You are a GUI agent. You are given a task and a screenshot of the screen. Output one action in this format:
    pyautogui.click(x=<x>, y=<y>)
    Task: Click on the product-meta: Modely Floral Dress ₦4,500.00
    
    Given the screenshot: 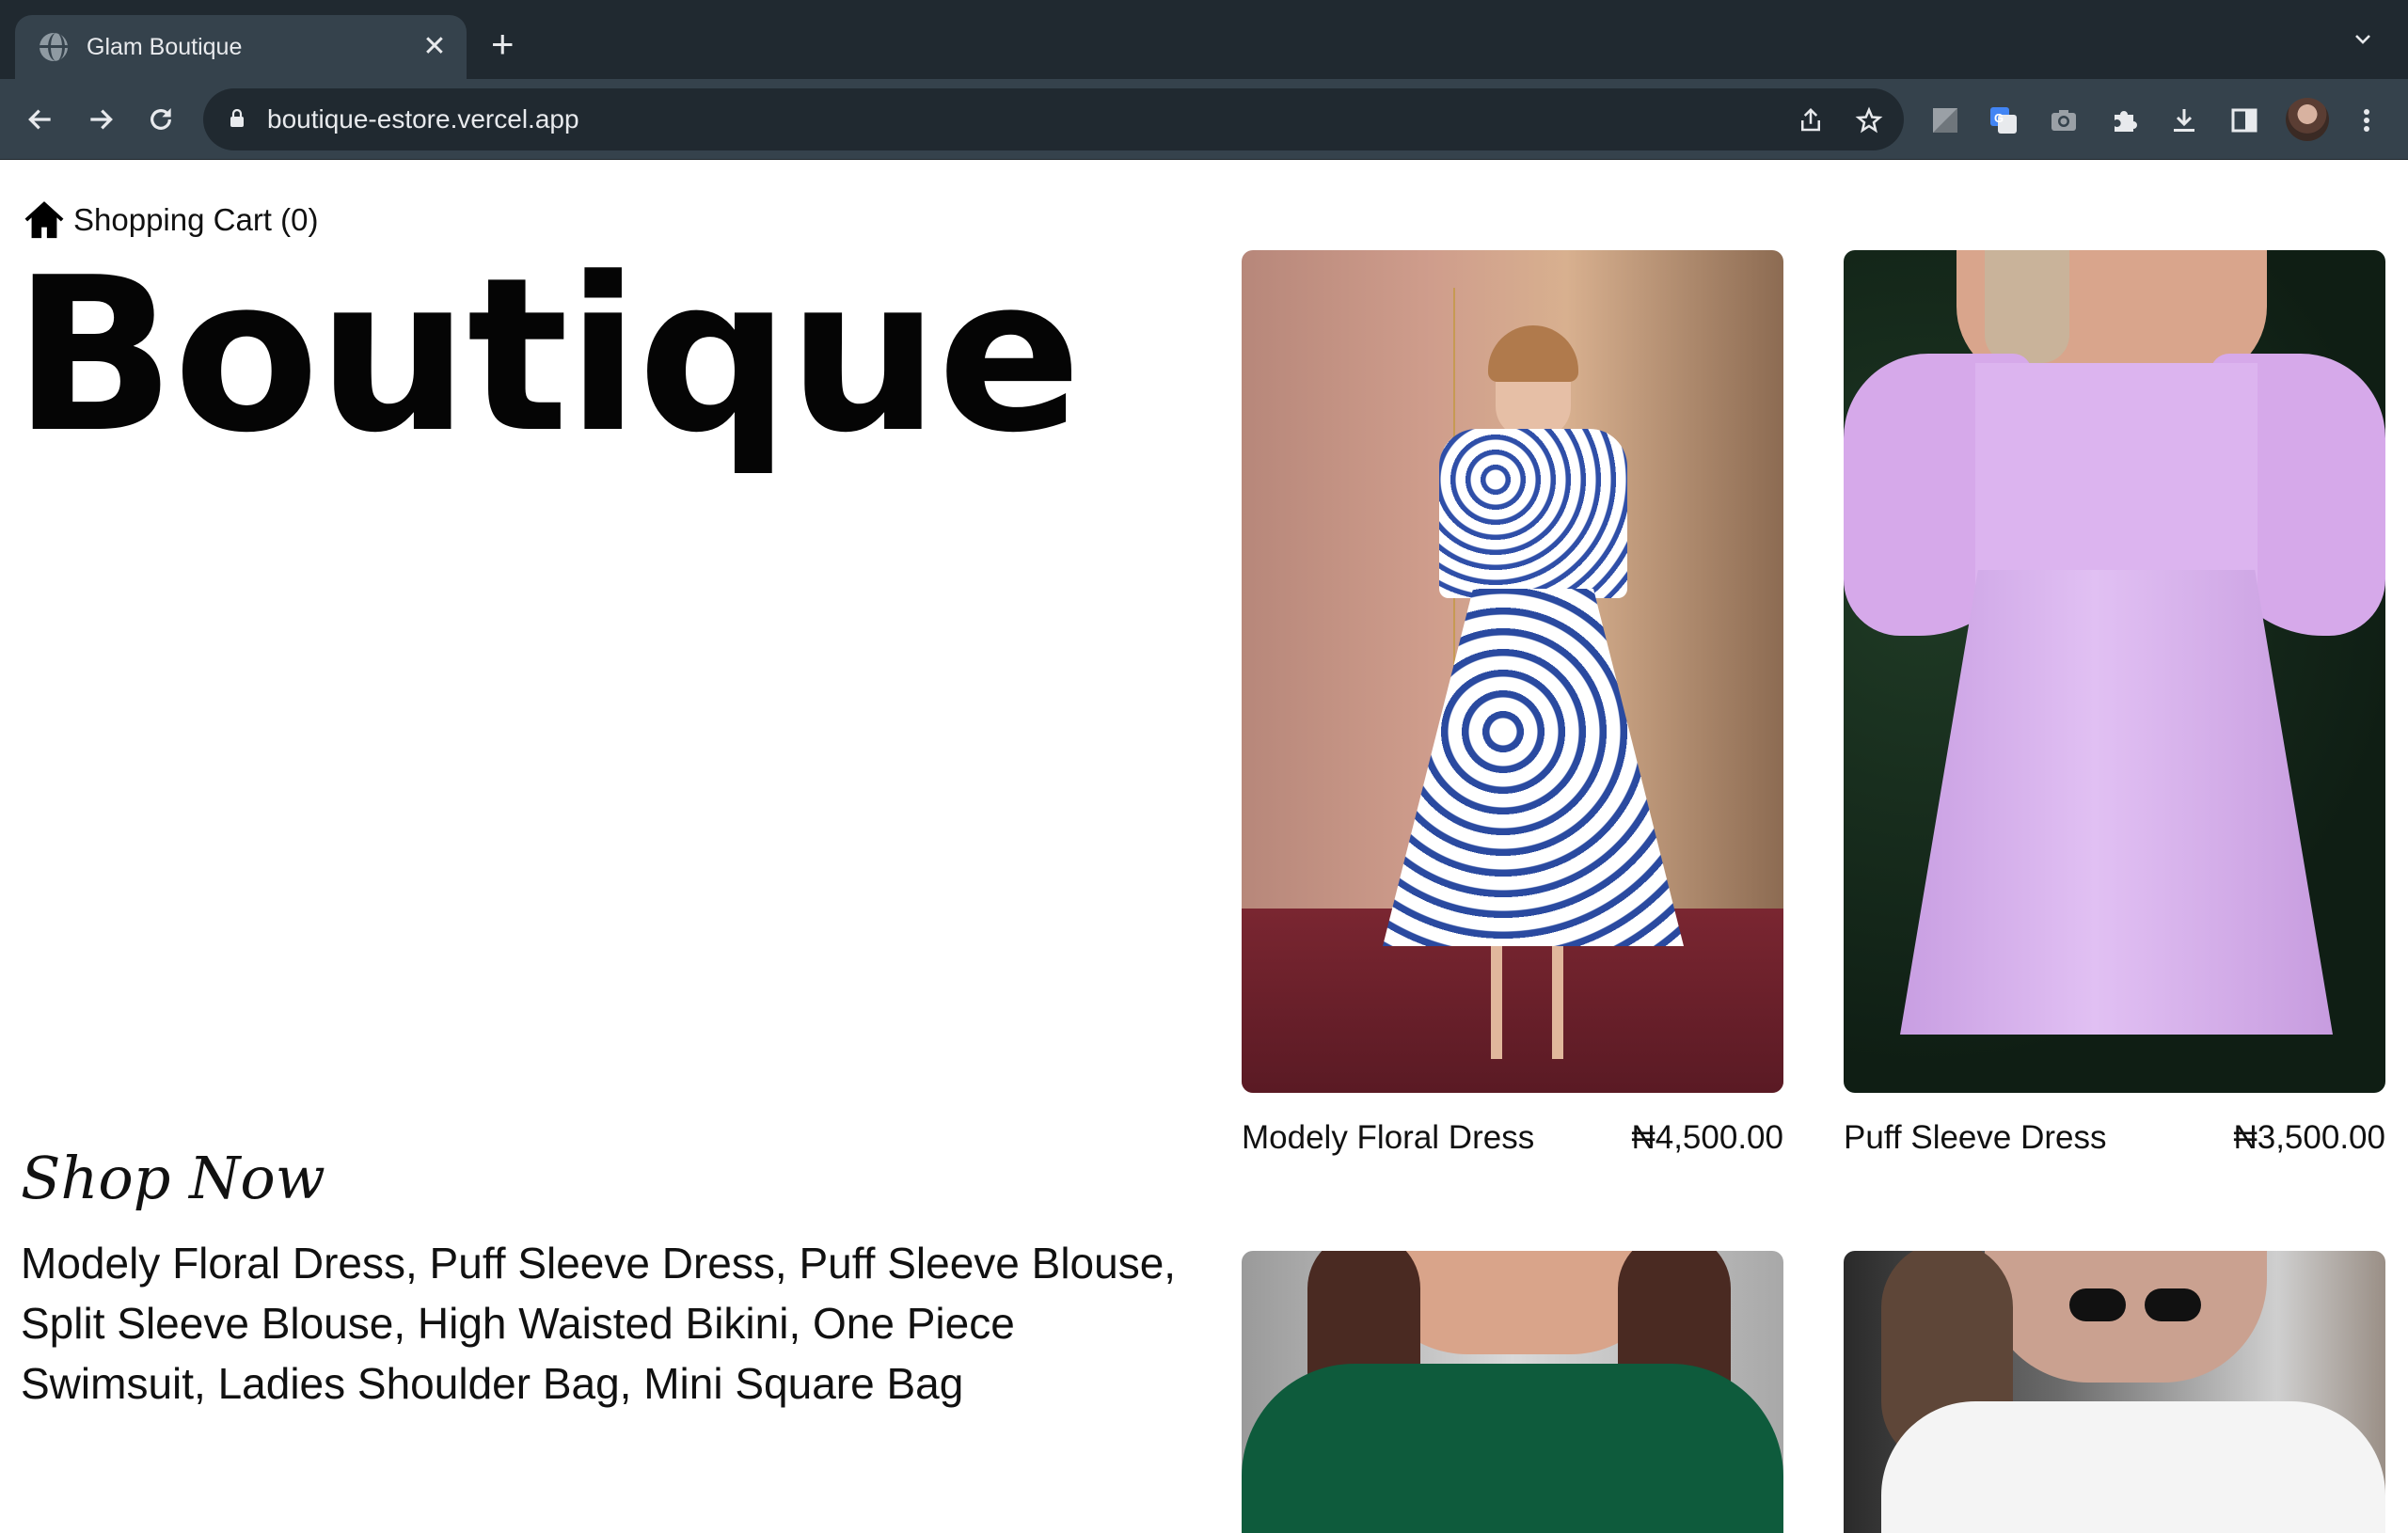 What is the action you would take?
    pyautogui.click(x=1513, y=1138)
    